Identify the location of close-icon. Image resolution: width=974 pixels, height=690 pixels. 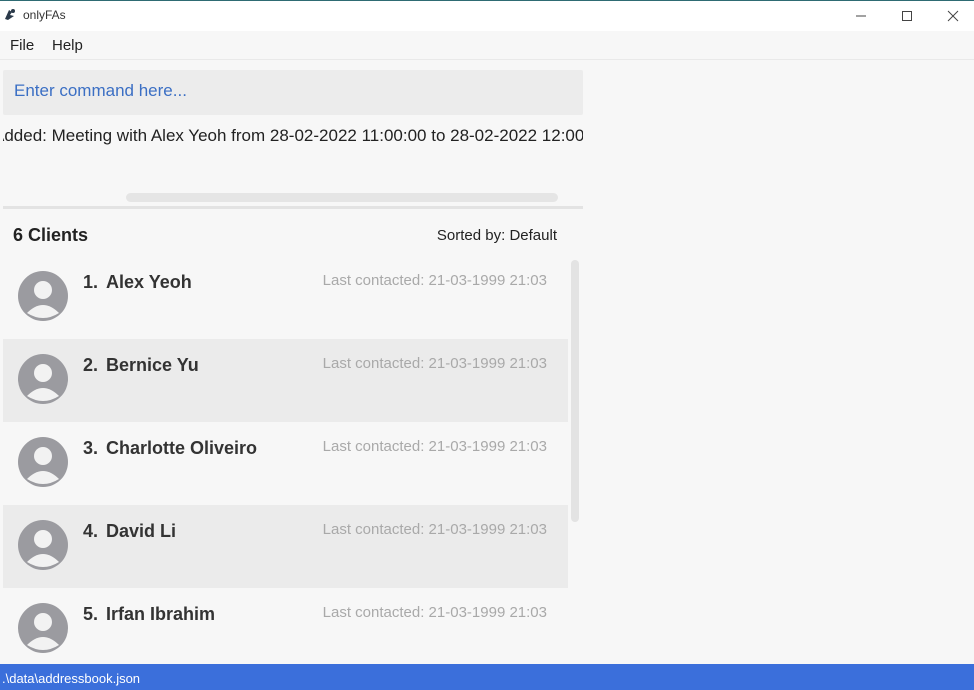
(953, 15).